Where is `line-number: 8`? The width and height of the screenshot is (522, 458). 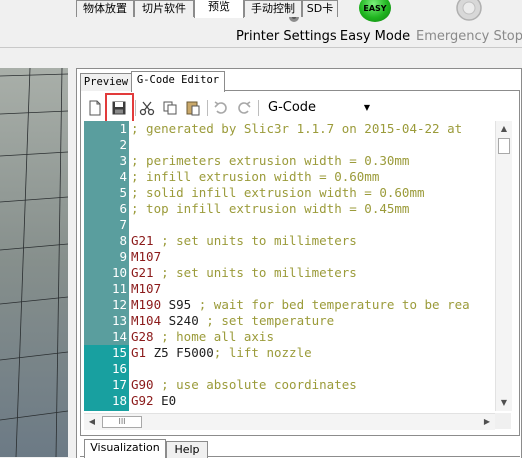
line-number: 8 is located at coordinates (106, 241).